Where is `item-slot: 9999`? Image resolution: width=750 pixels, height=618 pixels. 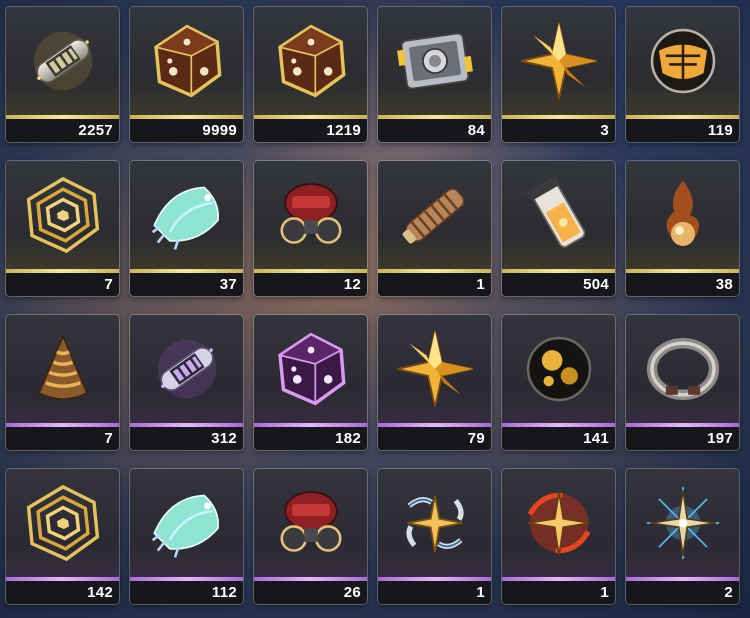
item-slot: 9999 is located at coordinates (186, 74).